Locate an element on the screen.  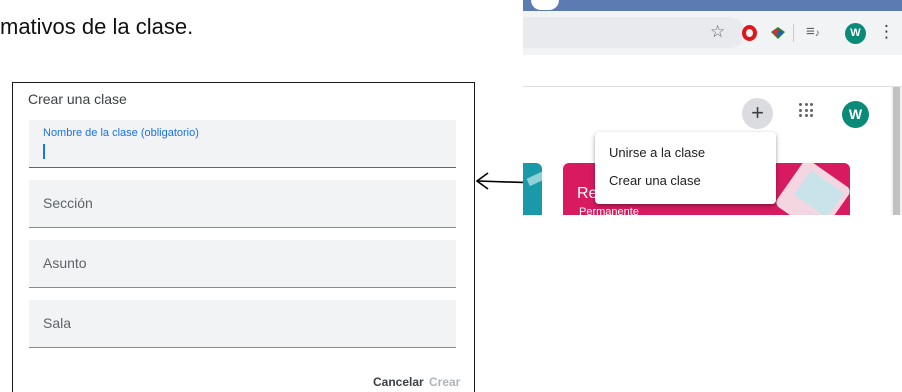
add-class-menu: Unirse a la clase Crear una clase is located at coordinates (685, 168).